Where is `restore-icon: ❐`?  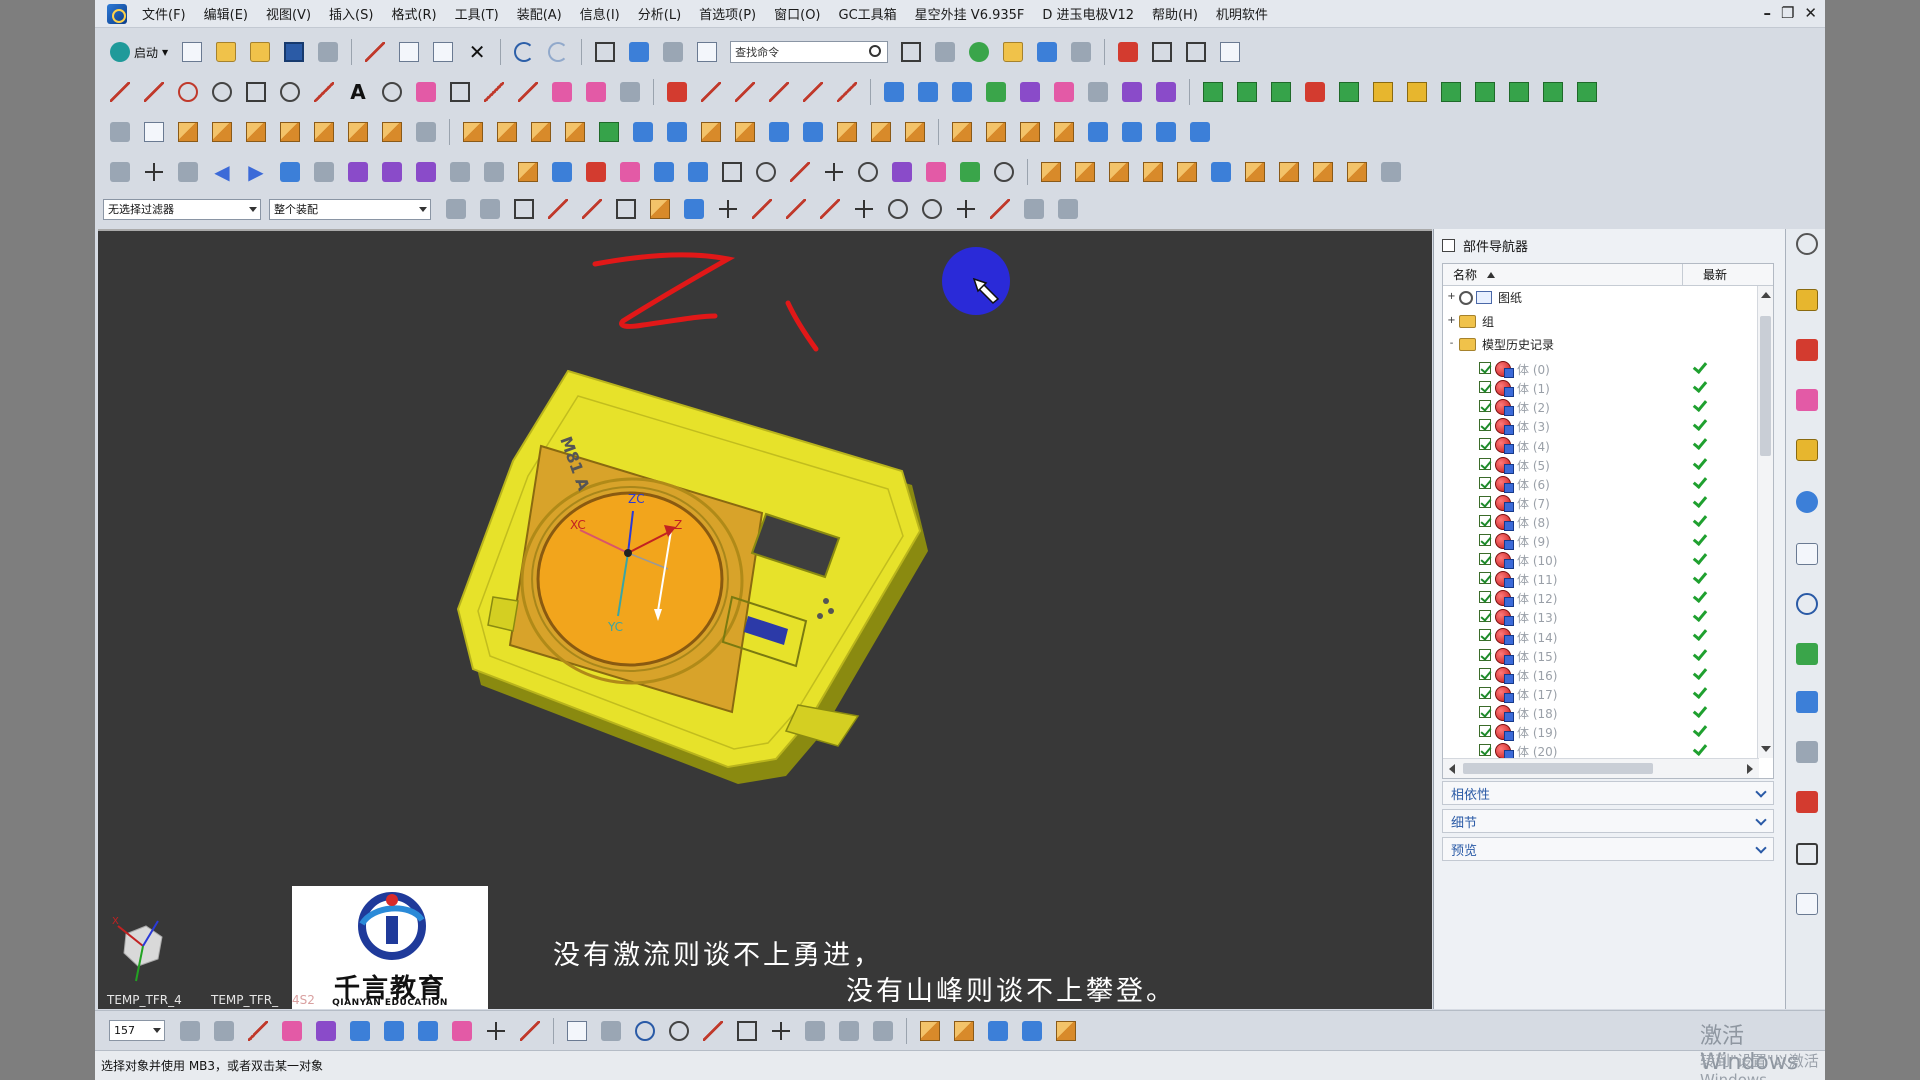
restore-icon: ❐ is located at coordinates (1787, 13).